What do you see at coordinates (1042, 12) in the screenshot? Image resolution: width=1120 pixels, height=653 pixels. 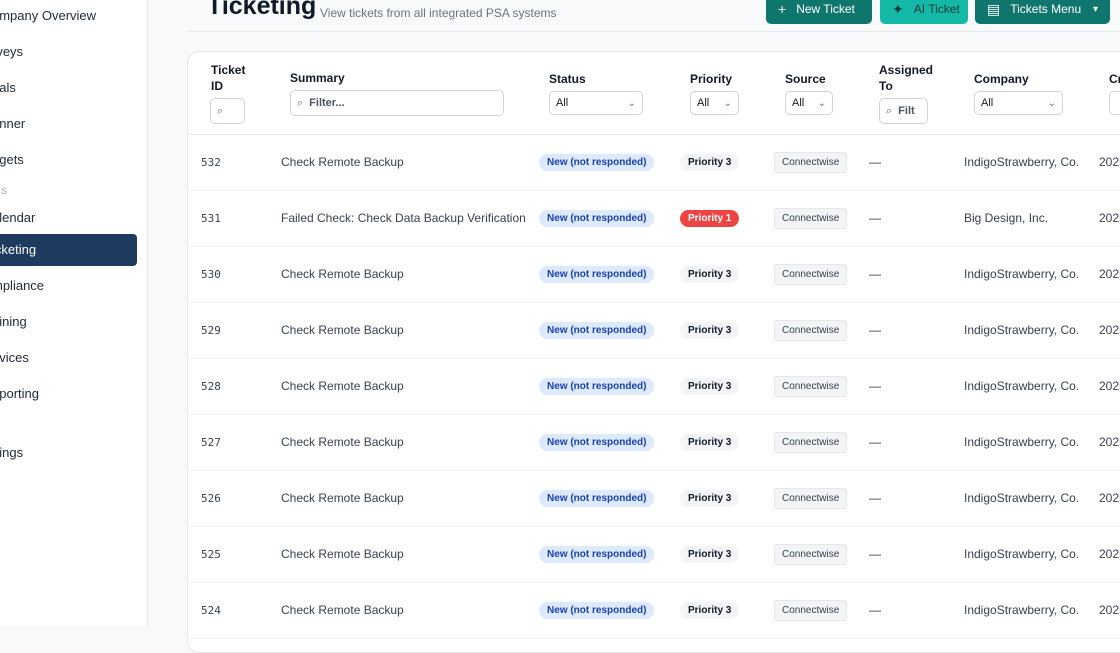 I see `tickets-menu-button: ▤ Tickets Menu ▾` at bounding box center [1042, 12].